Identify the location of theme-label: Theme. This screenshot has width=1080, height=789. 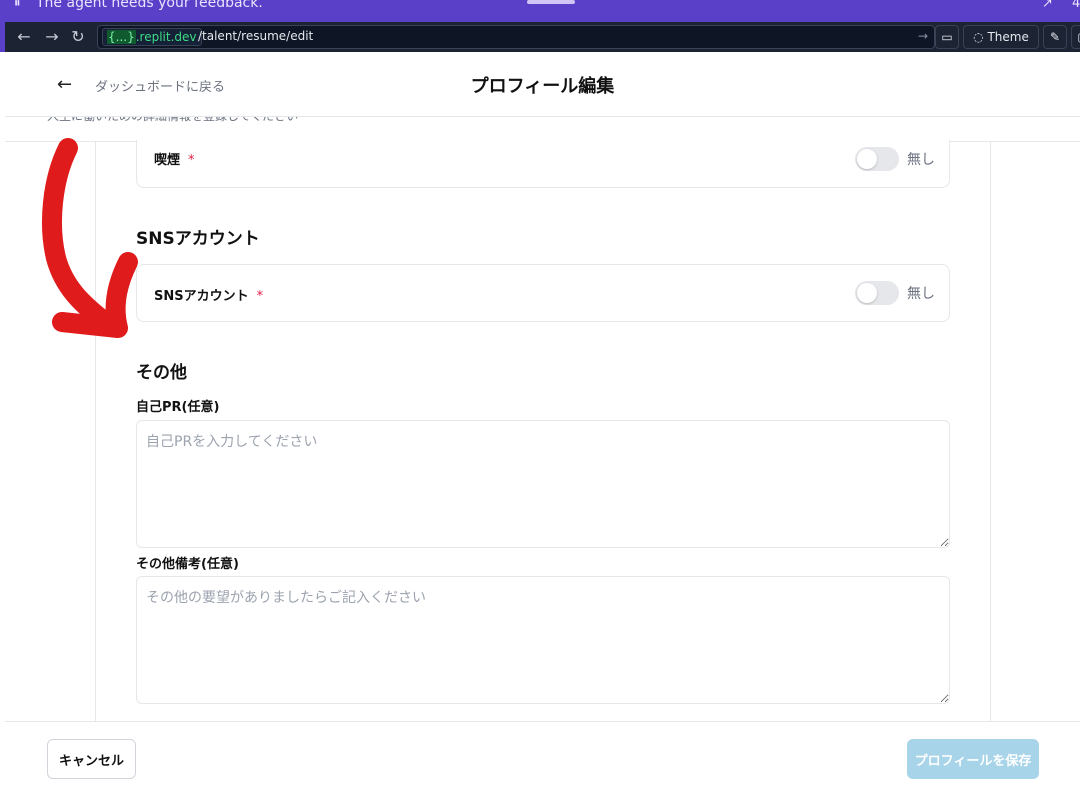
(1008, 37).